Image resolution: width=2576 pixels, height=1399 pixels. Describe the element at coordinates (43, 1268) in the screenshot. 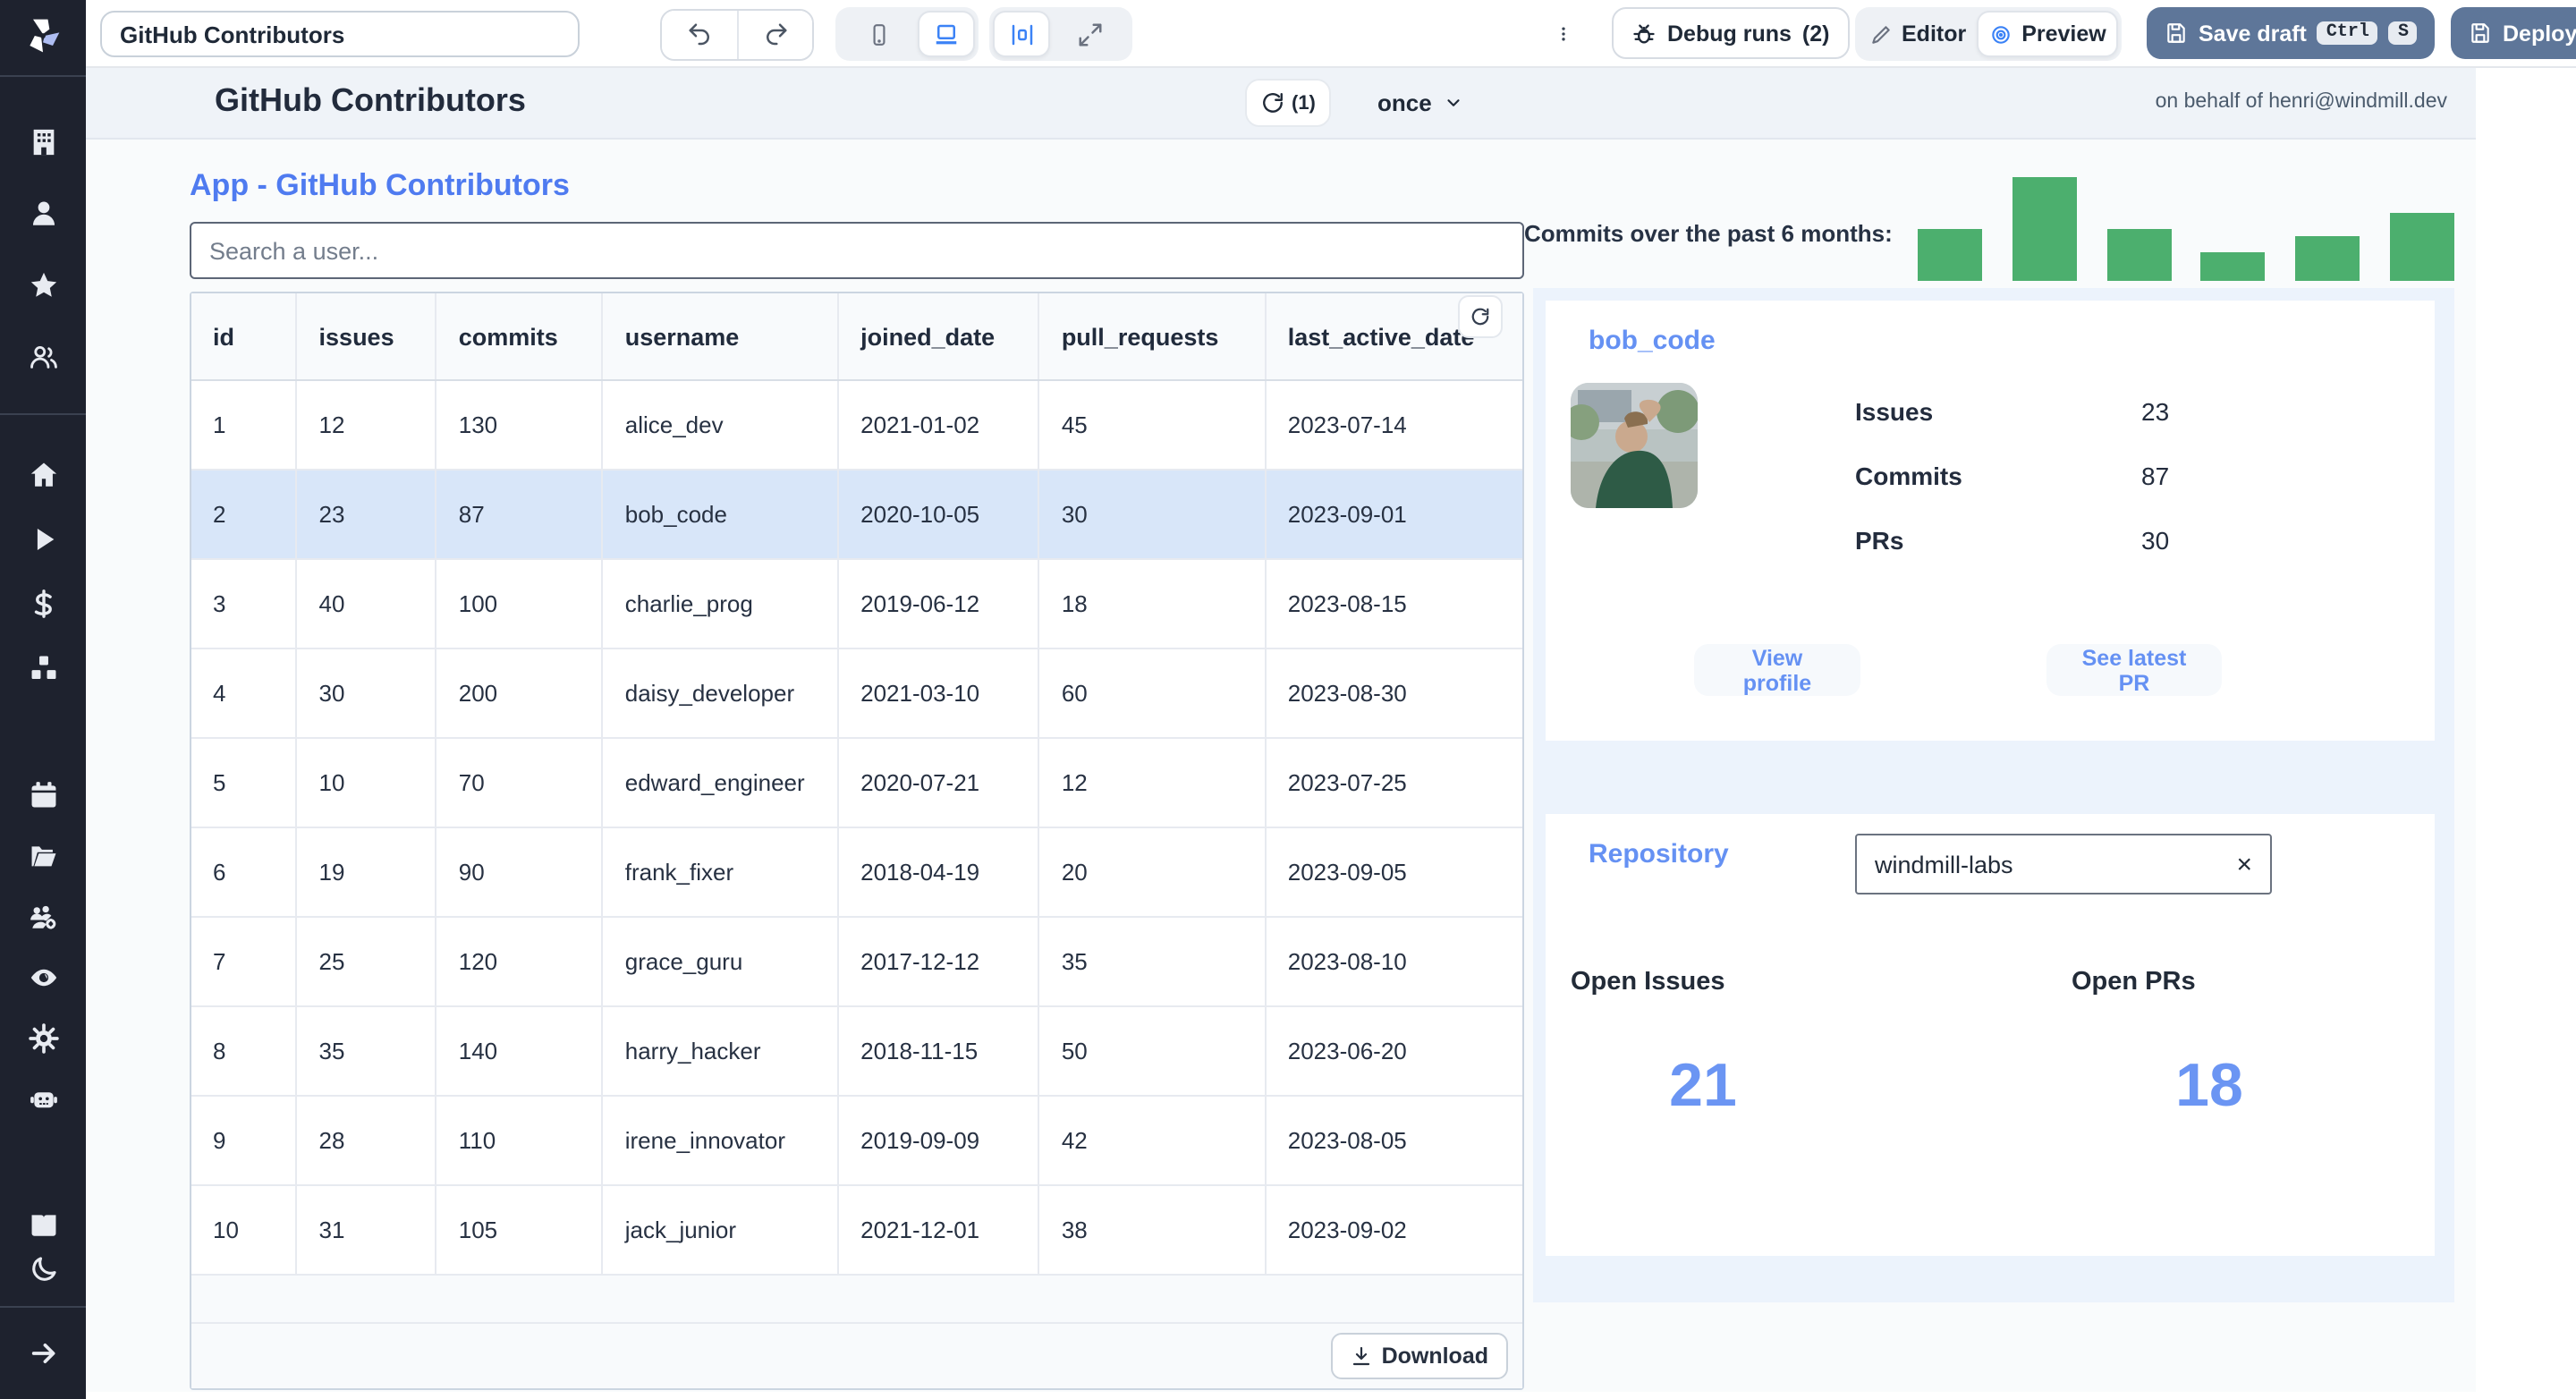

I see `moon-icon` at that location.